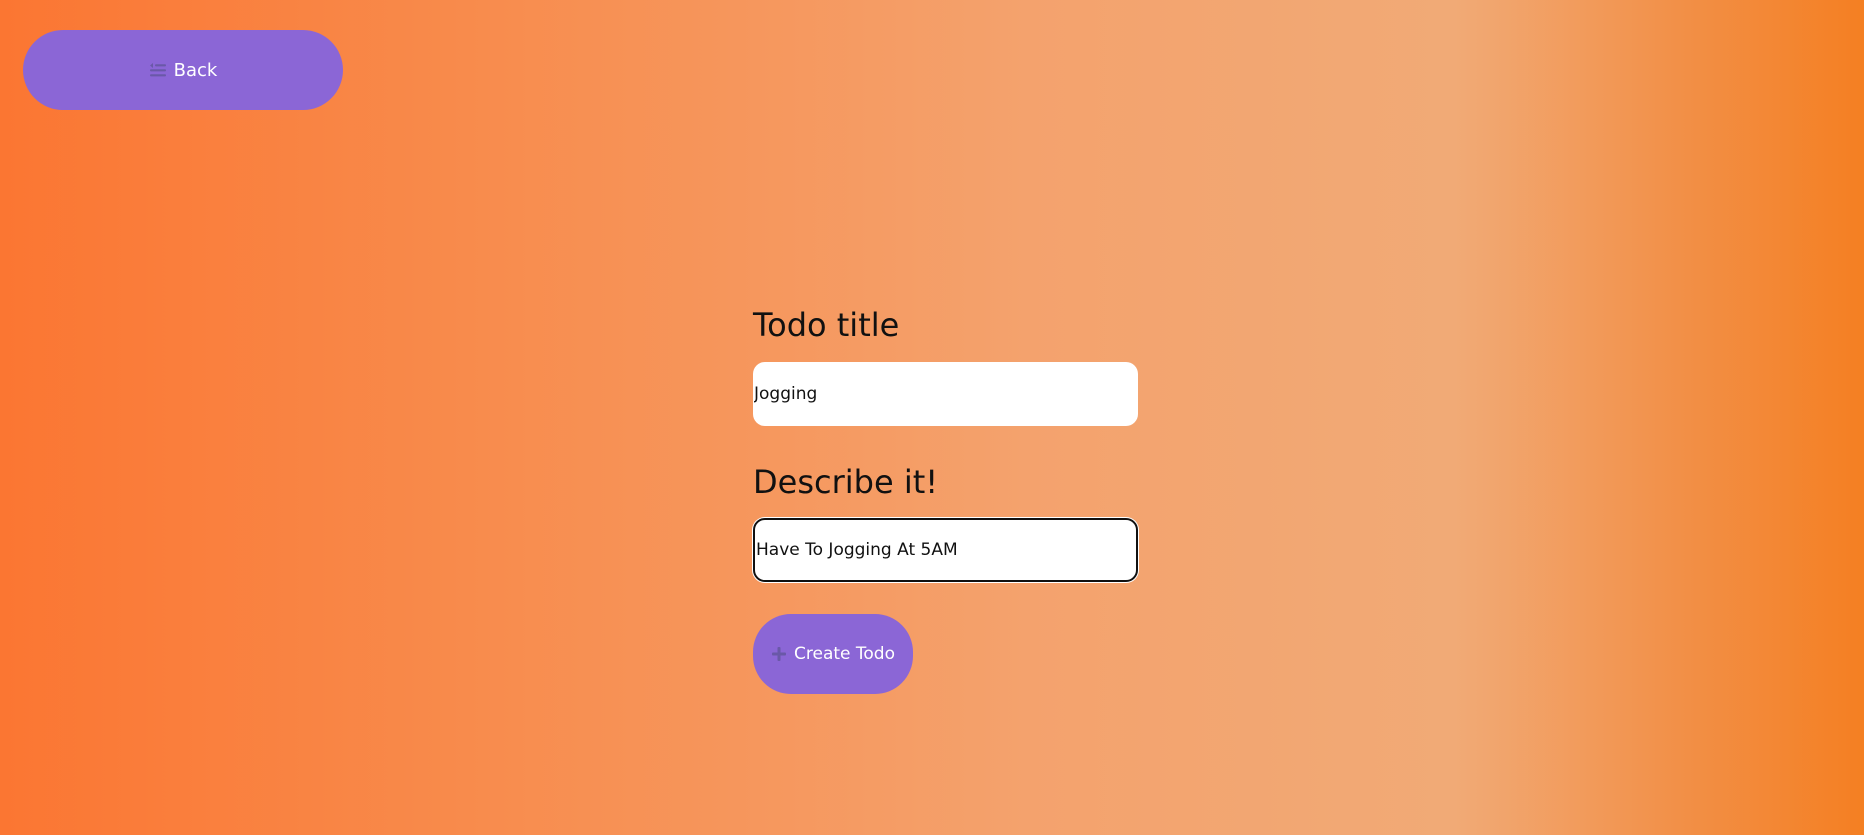 This screenshot has height=835, width=1864. Describe the element at coordinates (195, 70) in the screenshot. I see `back-button-label: Back` at that location.